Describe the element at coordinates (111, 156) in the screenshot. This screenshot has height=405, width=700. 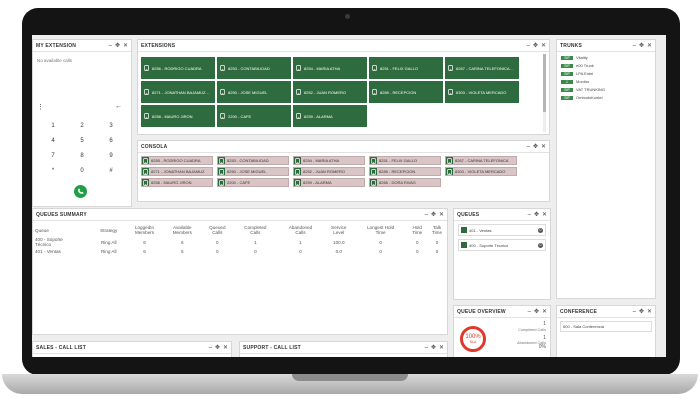
I see `dial-key: 9` at that location.